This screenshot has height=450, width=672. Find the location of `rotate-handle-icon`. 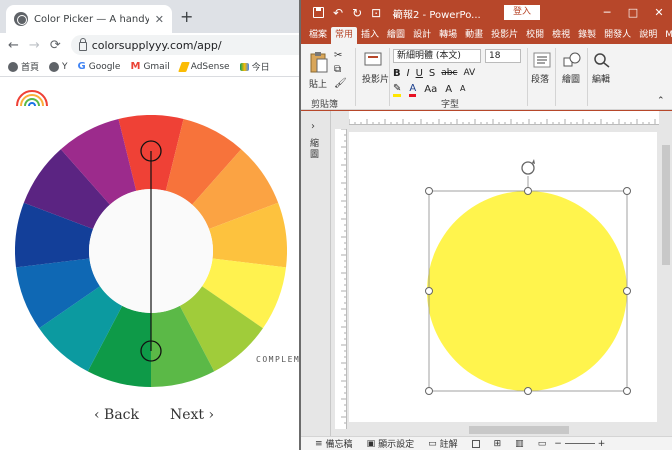

rotate-handle-icon is located at coordinates (528, 167).